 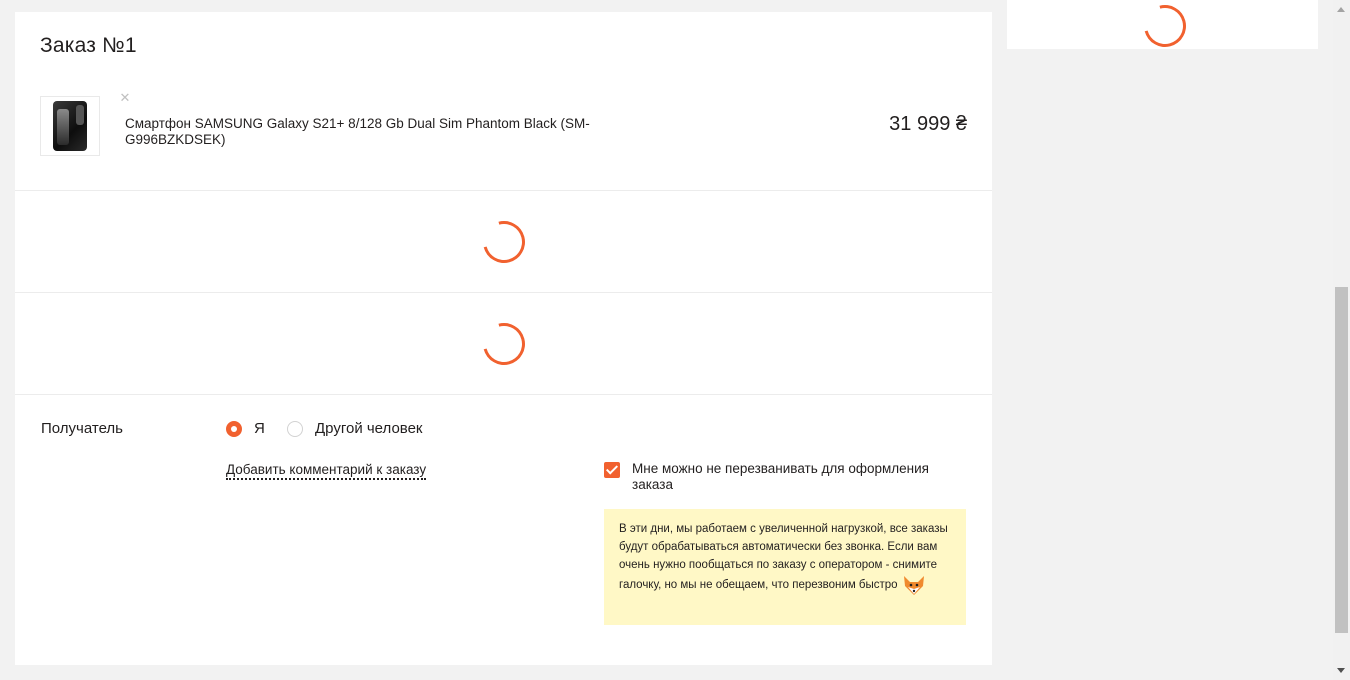 I want to click on radio-me-label: Я, so click(x=259, y=428).